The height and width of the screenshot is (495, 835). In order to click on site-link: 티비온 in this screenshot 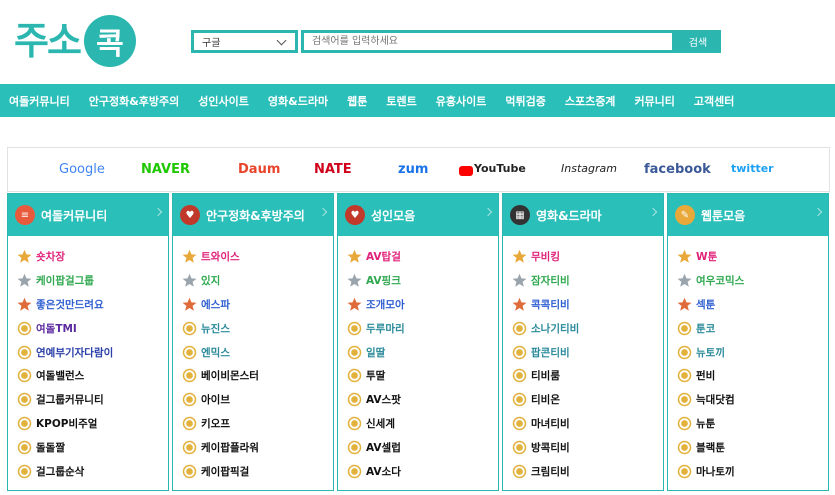, I will do `click(587, 400)`.